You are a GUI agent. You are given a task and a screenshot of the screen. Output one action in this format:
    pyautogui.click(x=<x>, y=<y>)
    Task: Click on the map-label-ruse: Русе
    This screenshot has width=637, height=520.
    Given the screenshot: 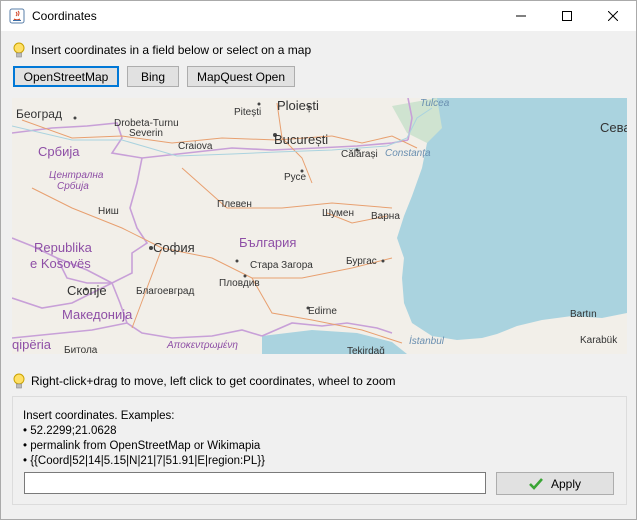 What is the action you would take?
    pyautogui.click(x=295, y=177)
    